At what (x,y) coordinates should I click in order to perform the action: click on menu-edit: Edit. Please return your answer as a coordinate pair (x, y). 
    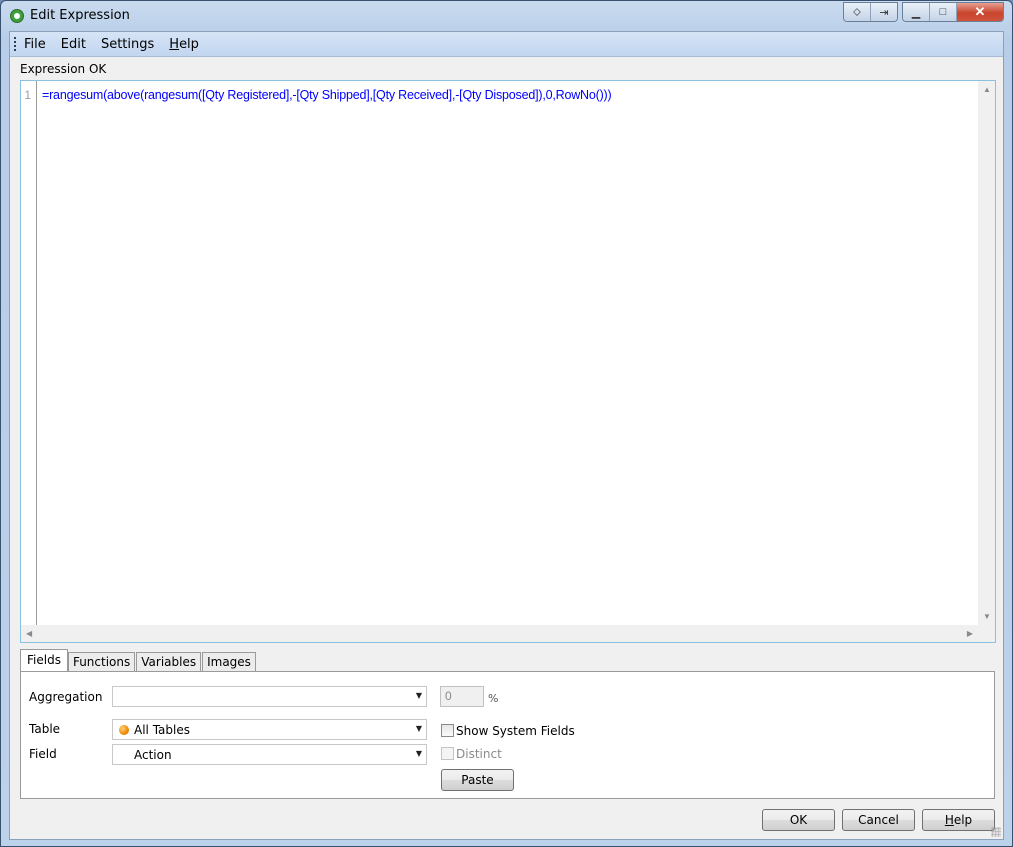
    Looking at the image, I should click on (73, 44).